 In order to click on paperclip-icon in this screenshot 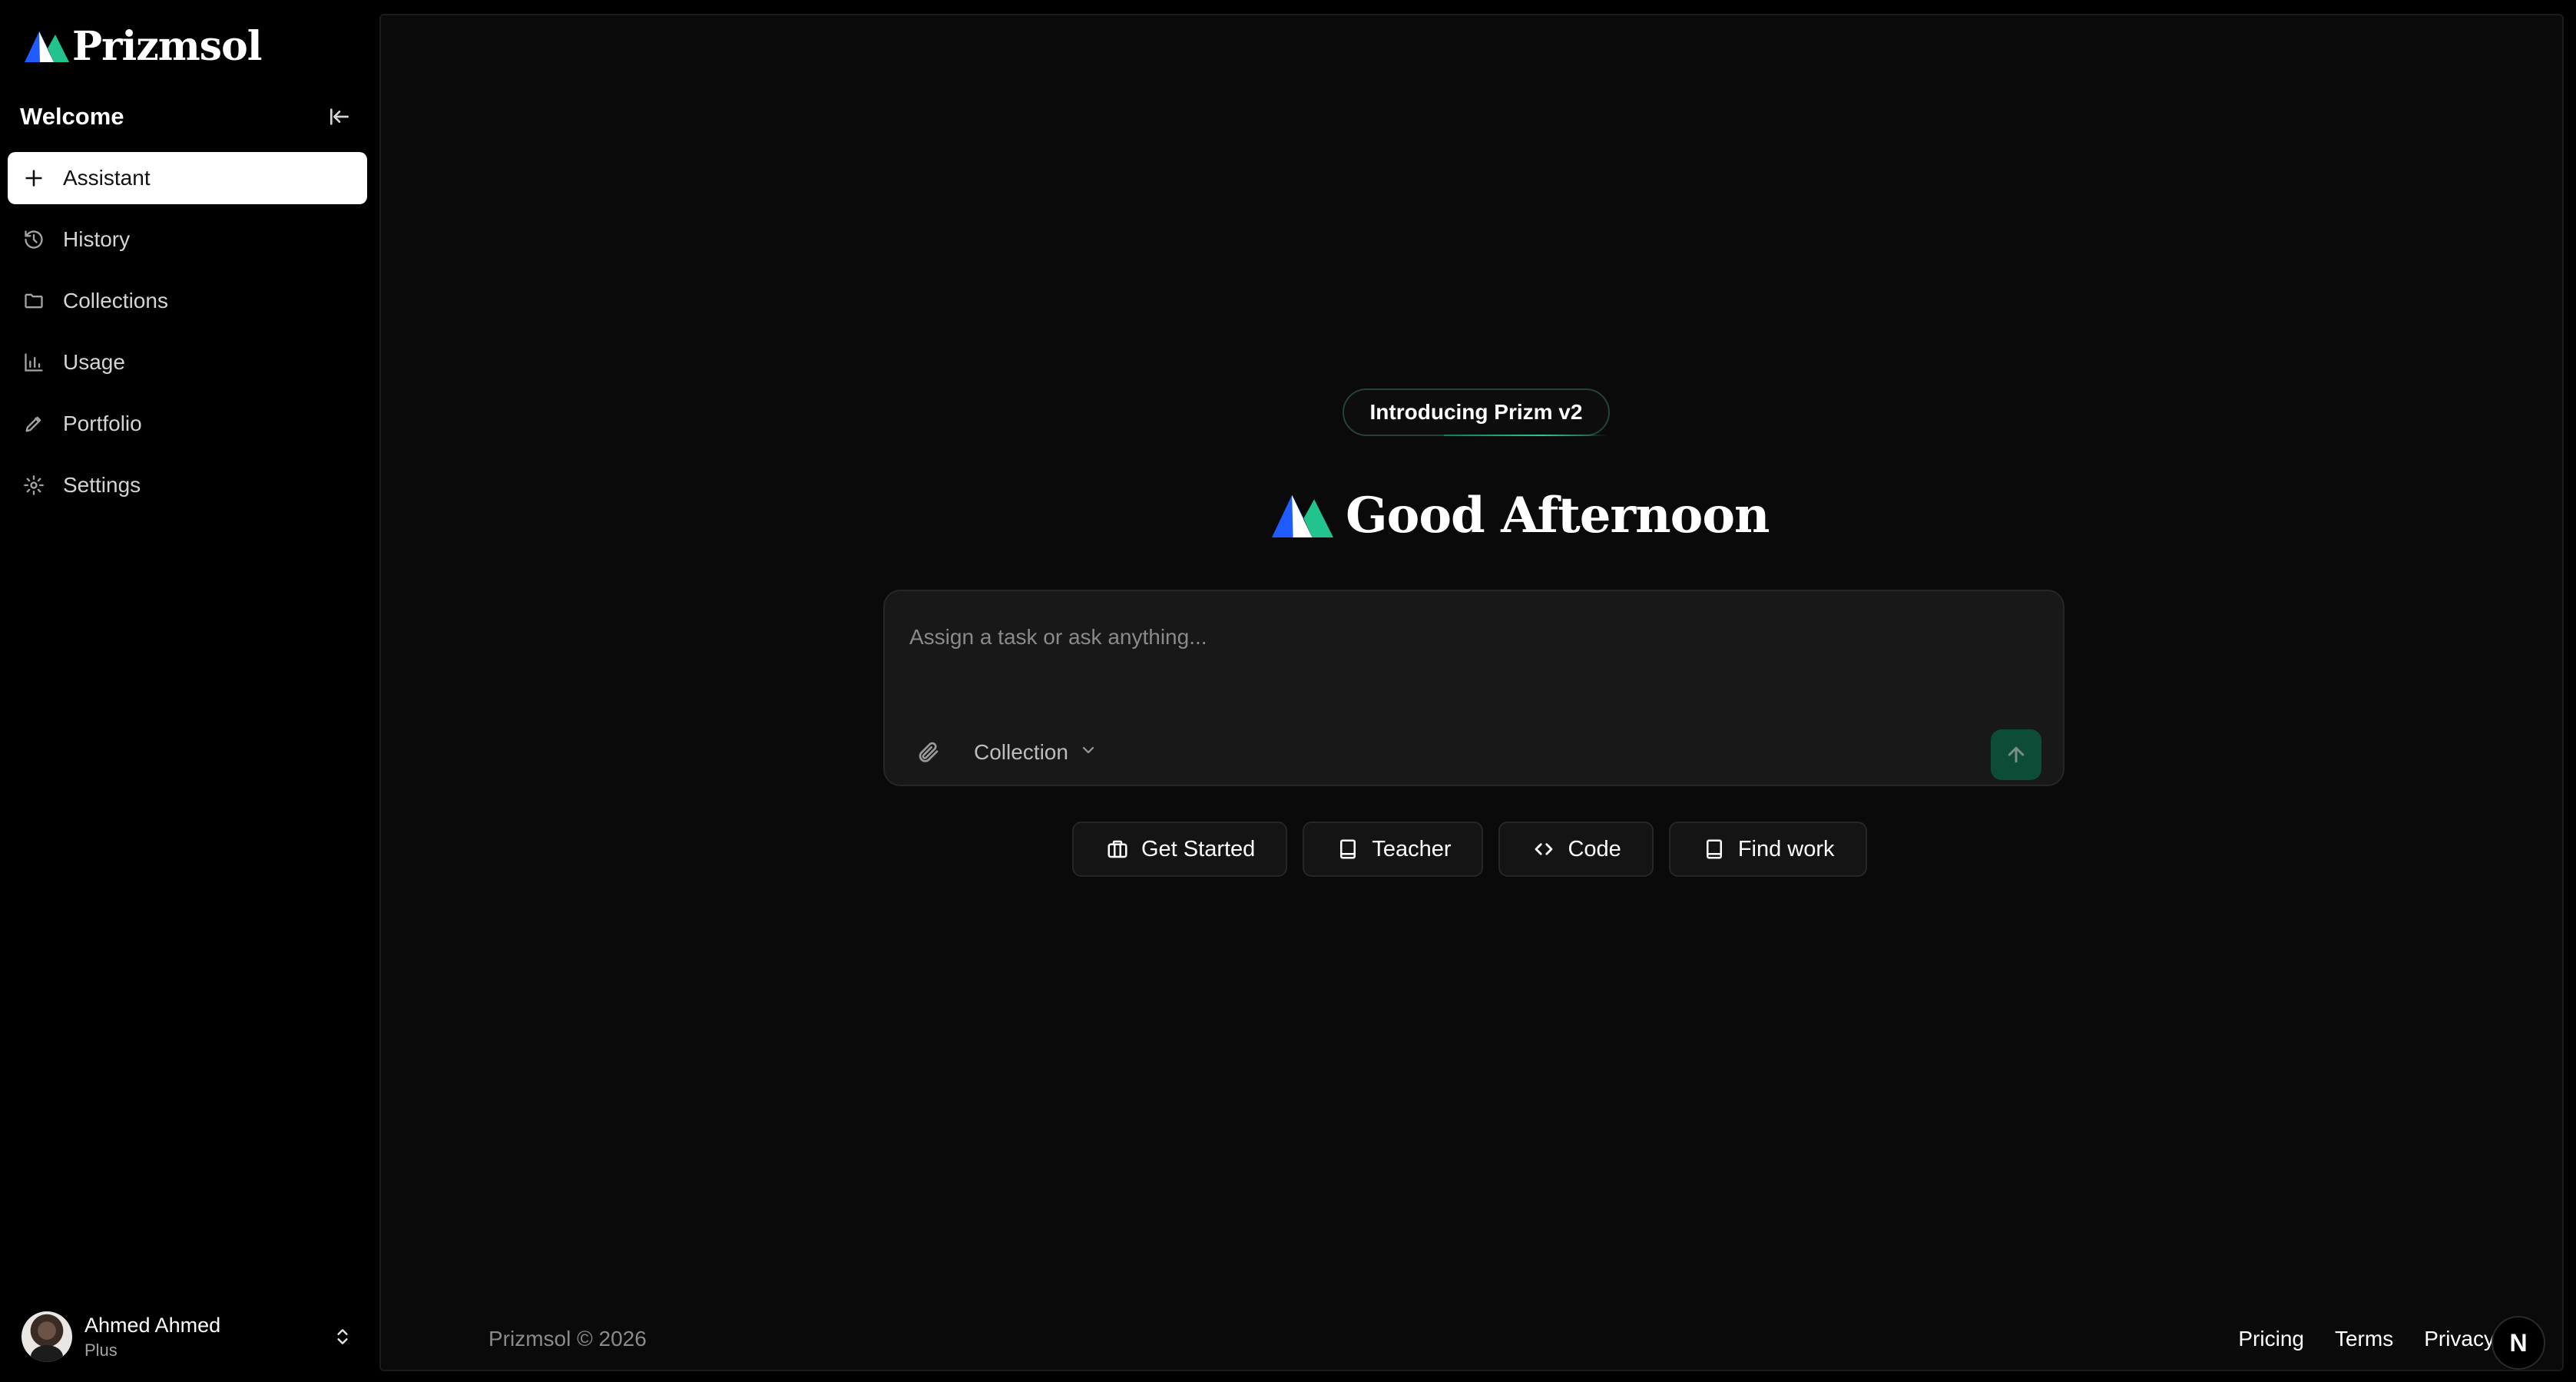, I will do `click(928, 752)`.